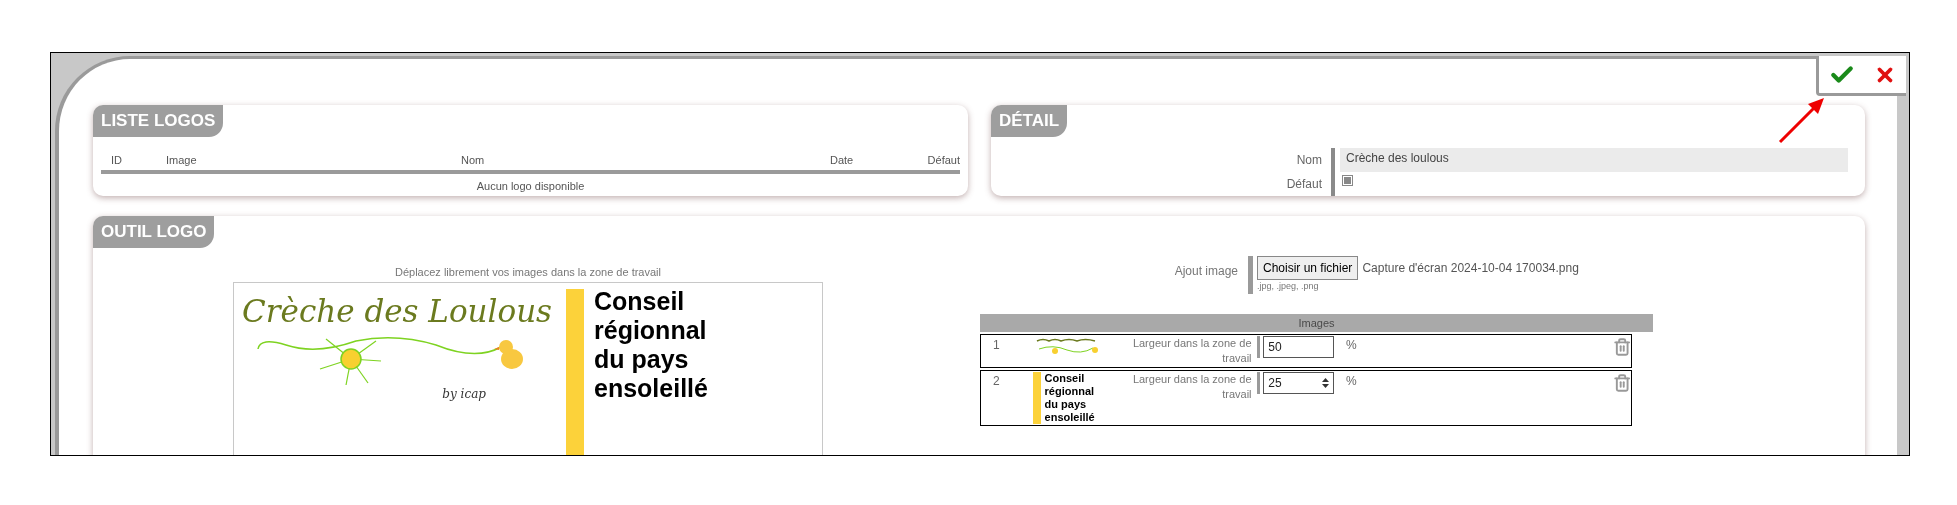 Image resolution: width=1957 pixels, height=505 pixels. I want to click on field-label: Nom, so click(1309, 160).